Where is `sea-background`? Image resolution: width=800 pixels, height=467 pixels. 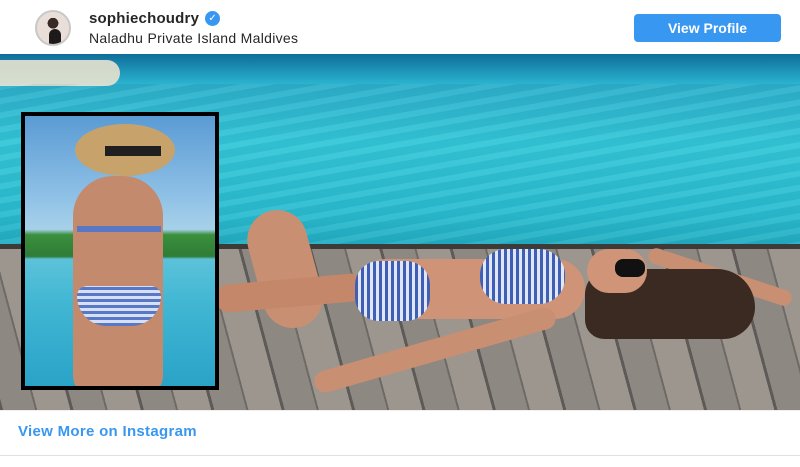
sea-background is located at coordinates (400, 69).